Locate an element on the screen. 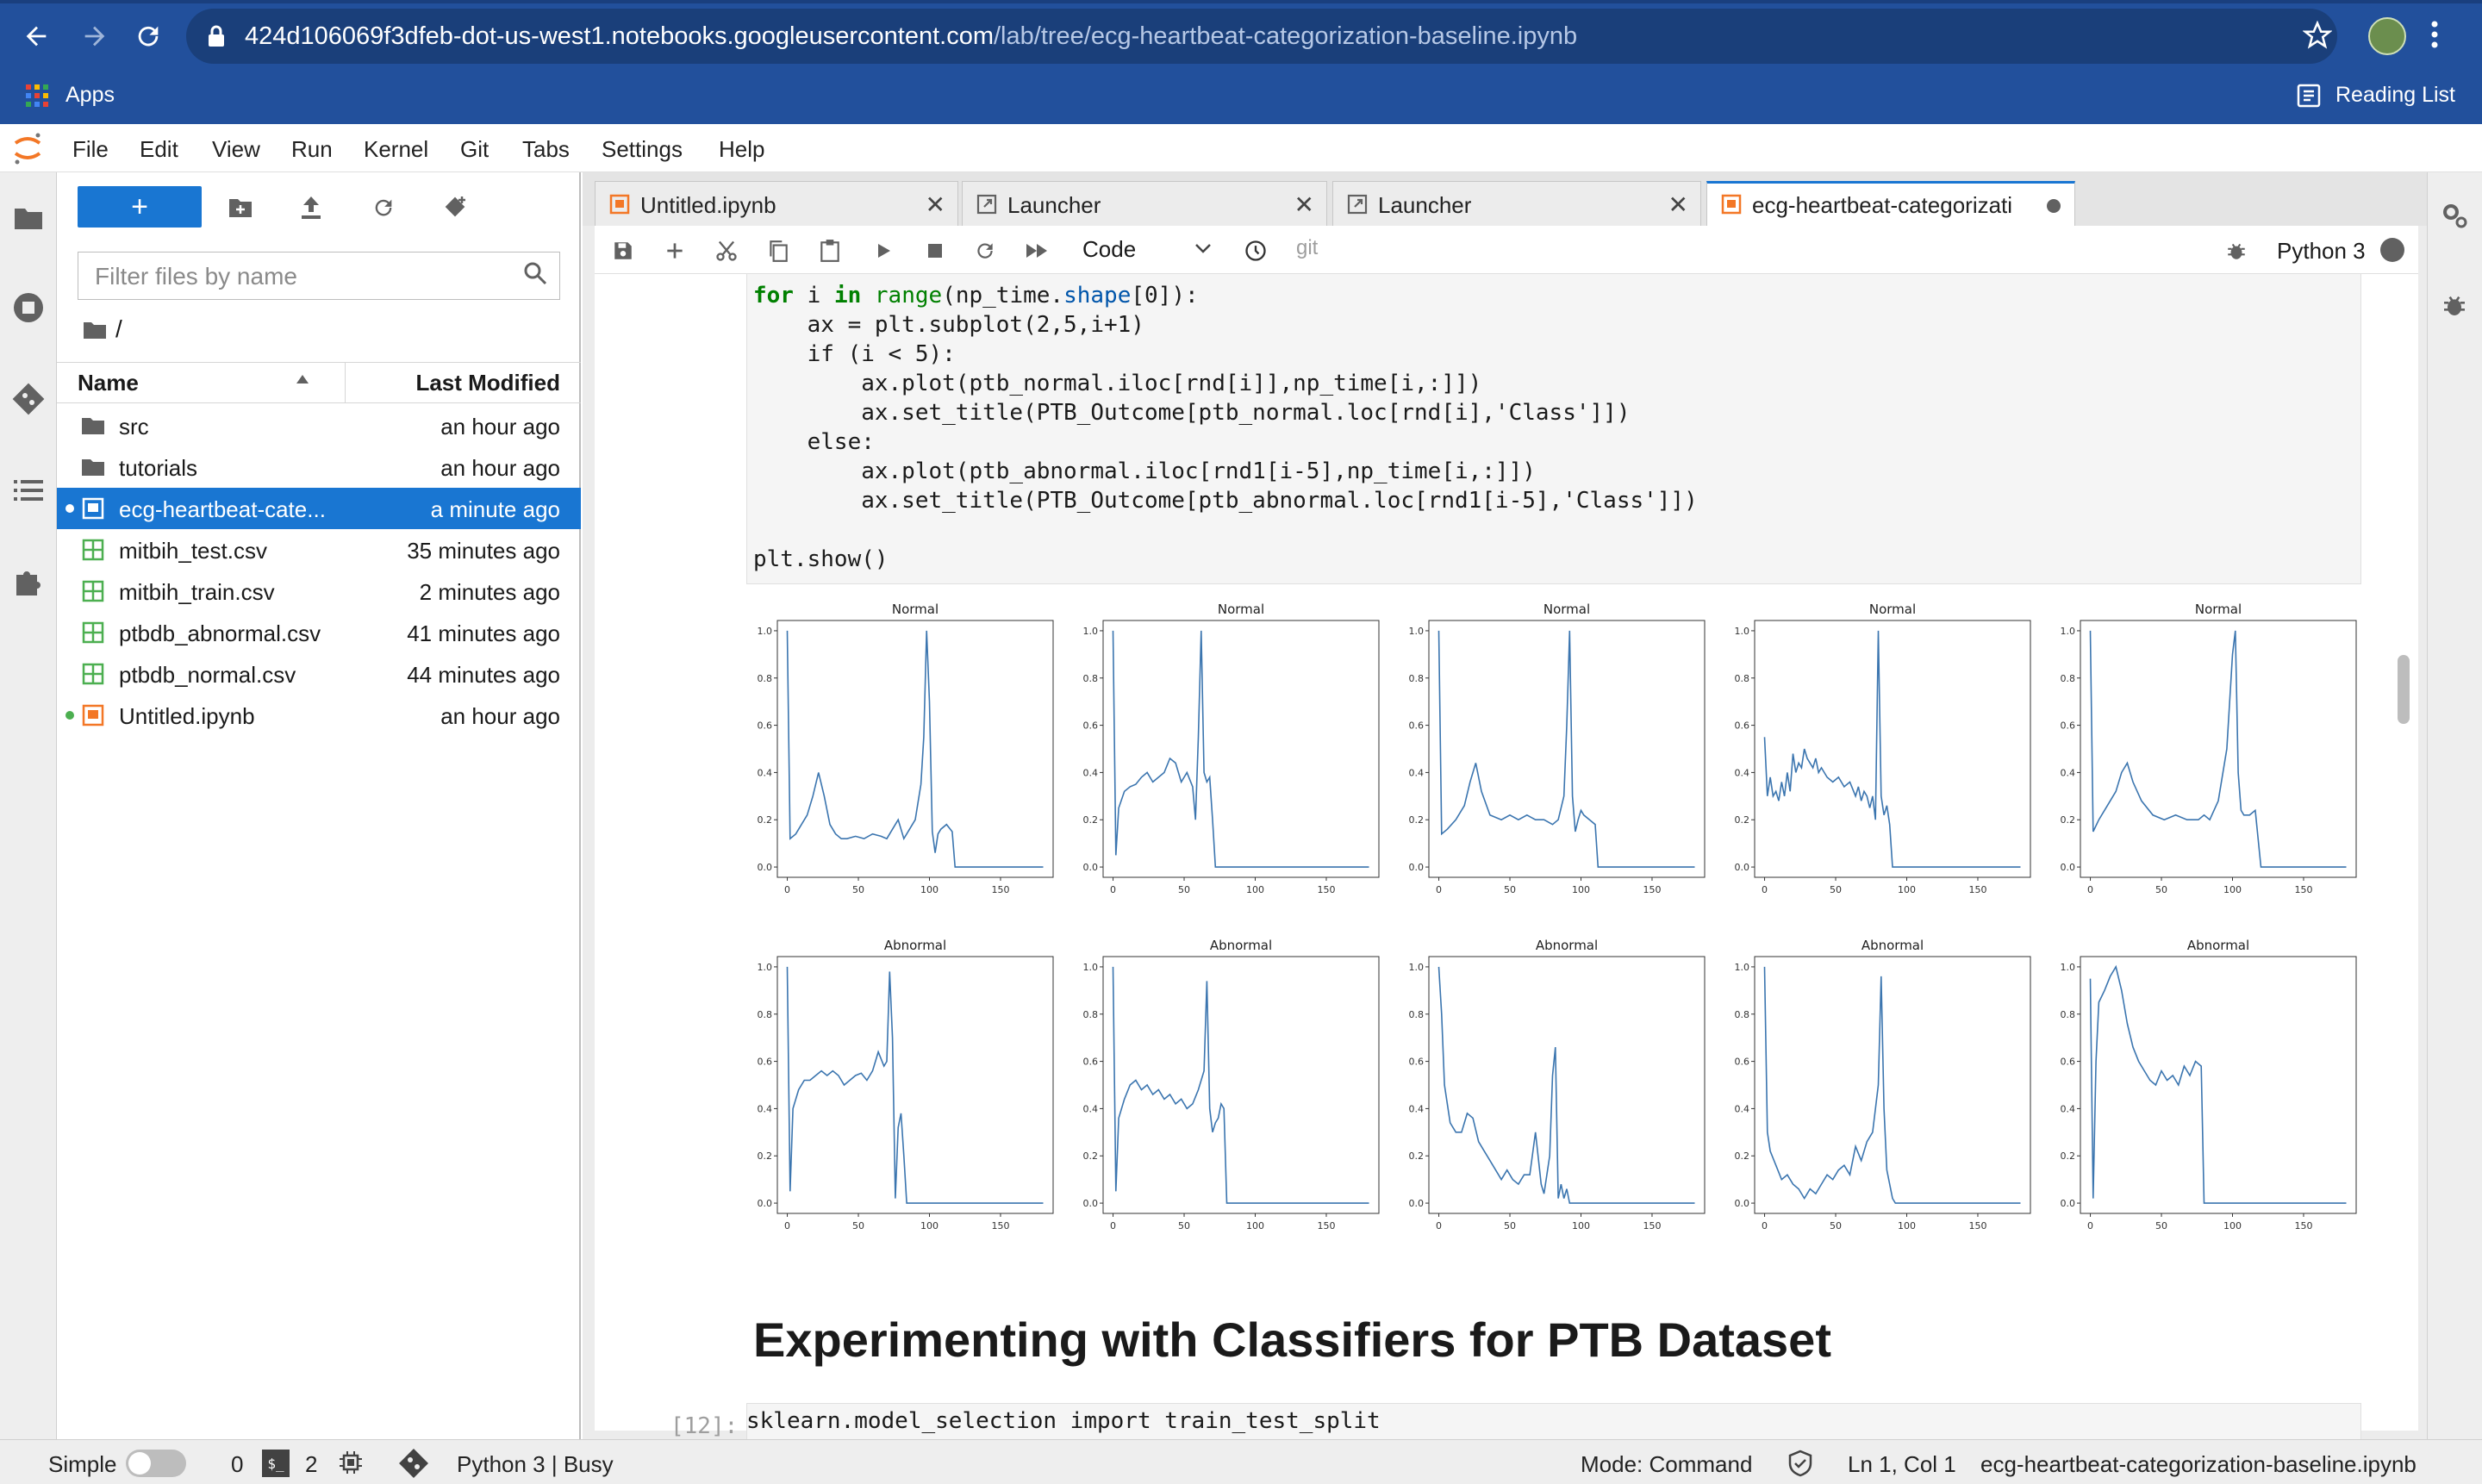 Image resolution: width=2482 pixels, height=1484 pixels. file-modified: 41 minutes ago is located at coordinates (484, 633).